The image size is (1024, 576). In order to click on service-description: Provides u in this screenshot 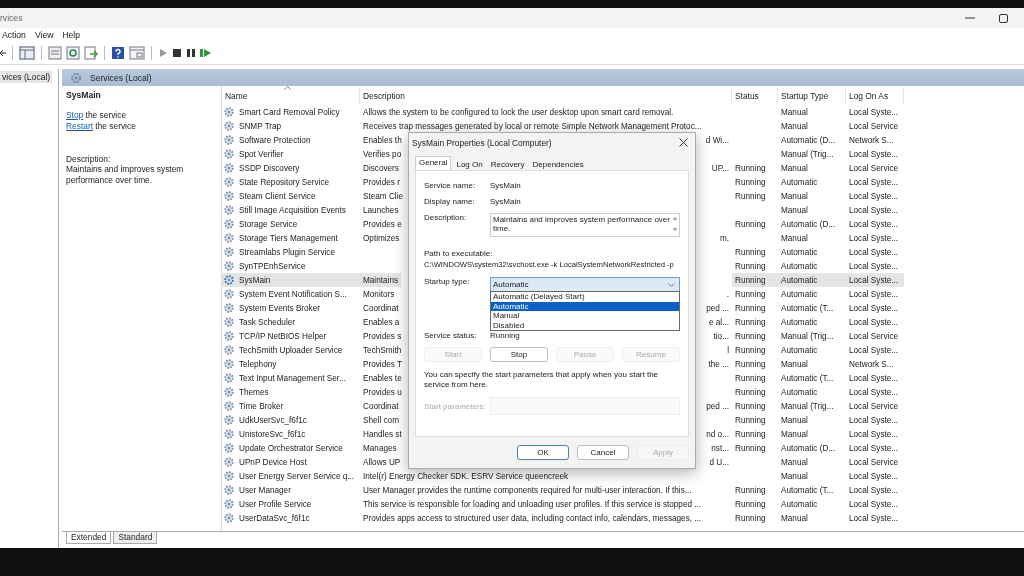, I will do `click(382, 392)`.